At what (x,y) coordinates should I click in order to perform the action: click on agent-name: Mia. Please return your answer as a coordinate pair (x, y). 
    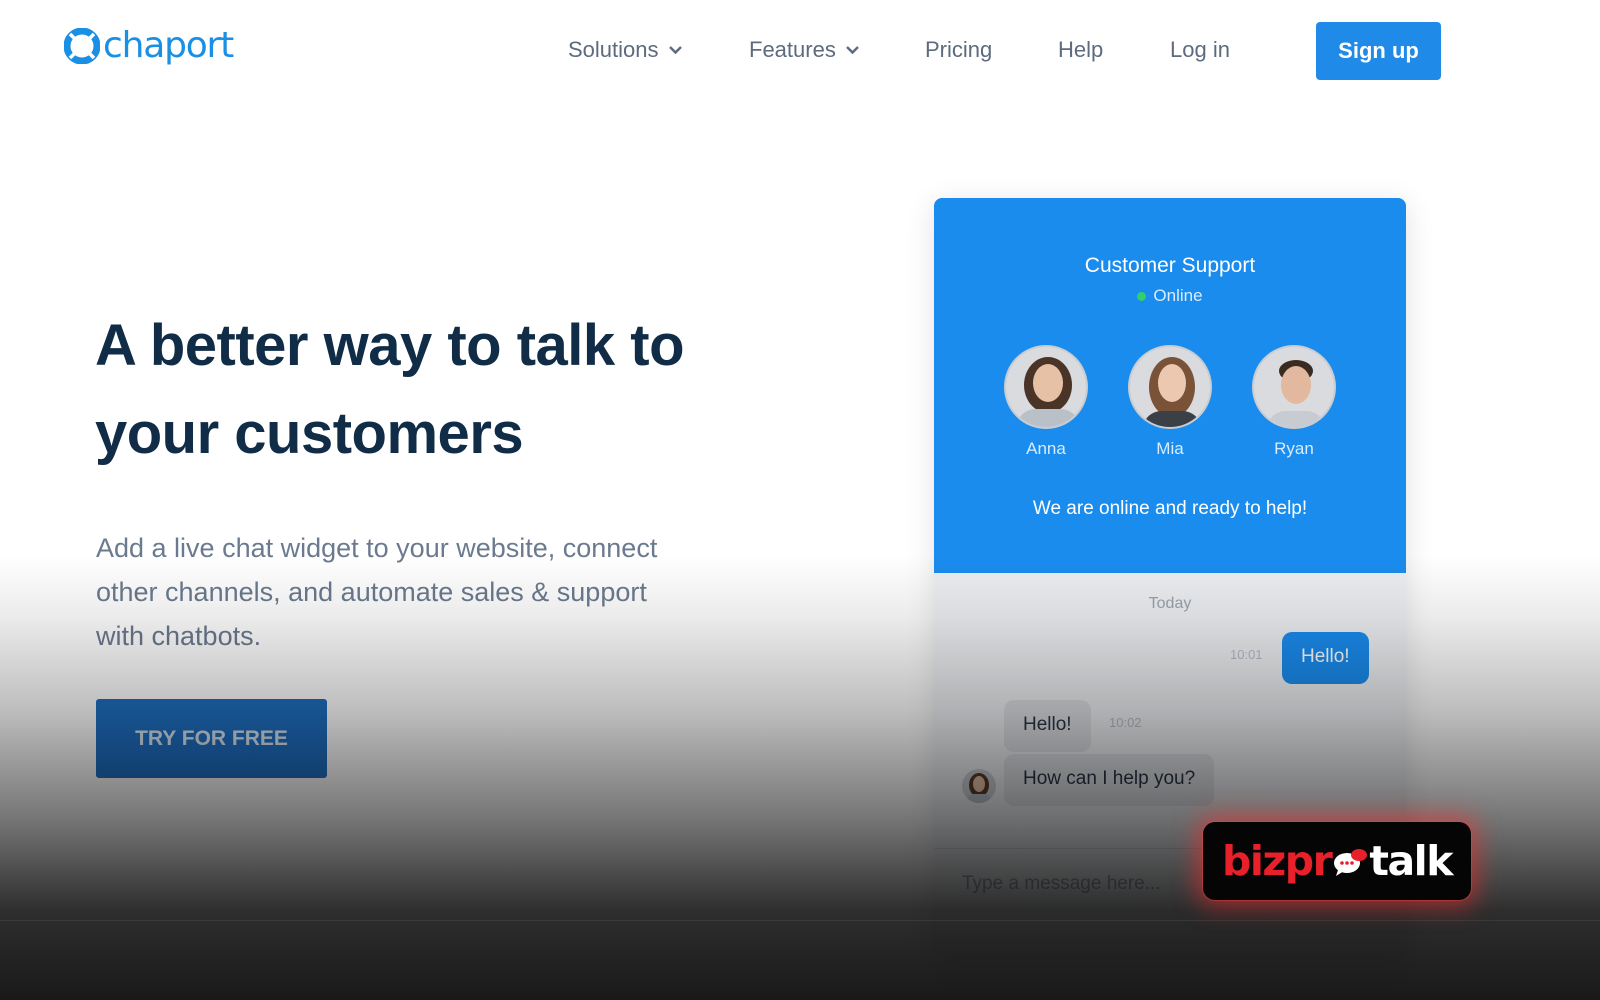
    Looking at the image, I should click on (1170, 448).